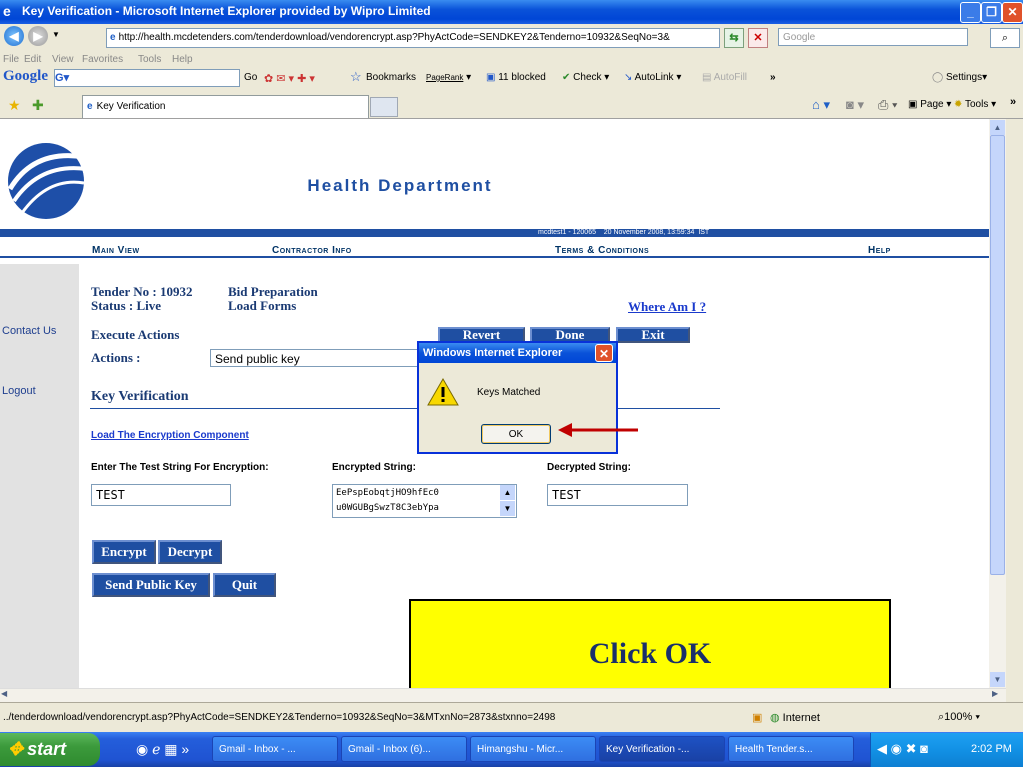 The height and width of the screenshot is (767, 1023). I want to click on nav-terms-conditions: Terms & Conditions, so click(602, 250).